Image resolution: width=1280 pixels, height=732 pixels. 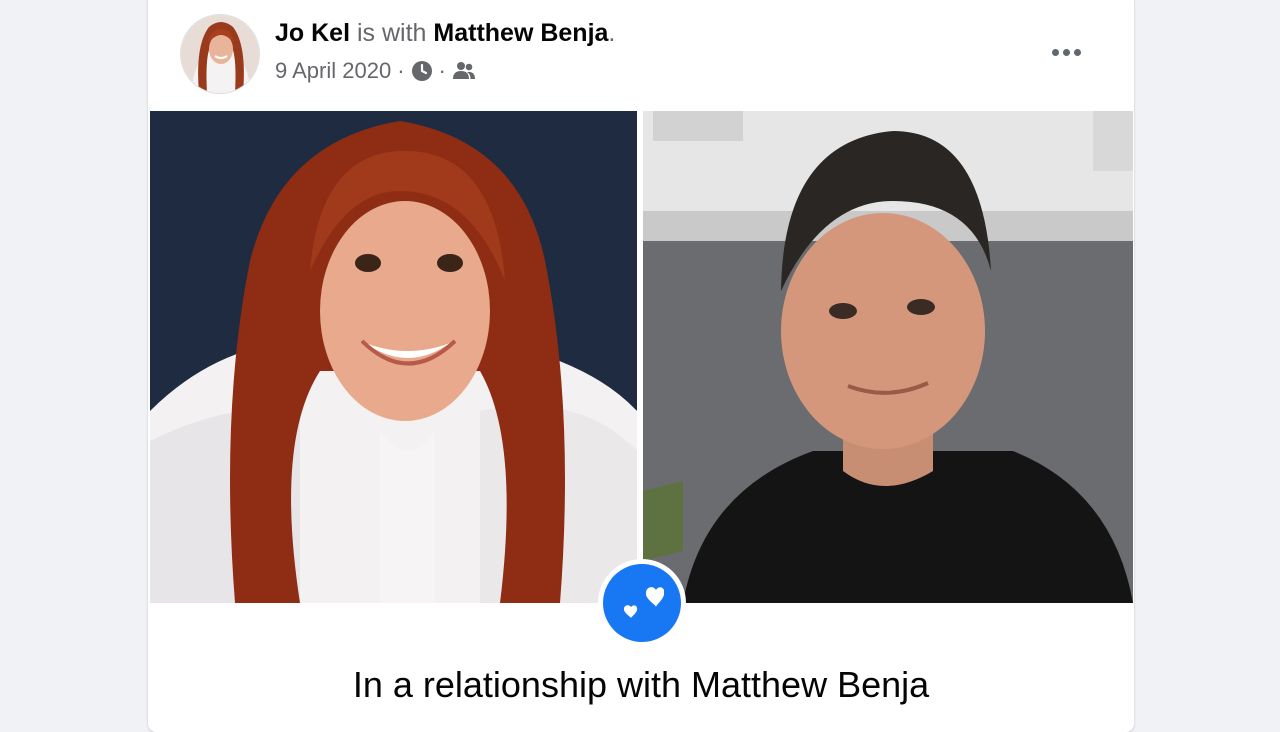 What do you see at coordinates (392, 33) in the screenshot?
I see `title-connector: is with` at bounding box center [392, 33].